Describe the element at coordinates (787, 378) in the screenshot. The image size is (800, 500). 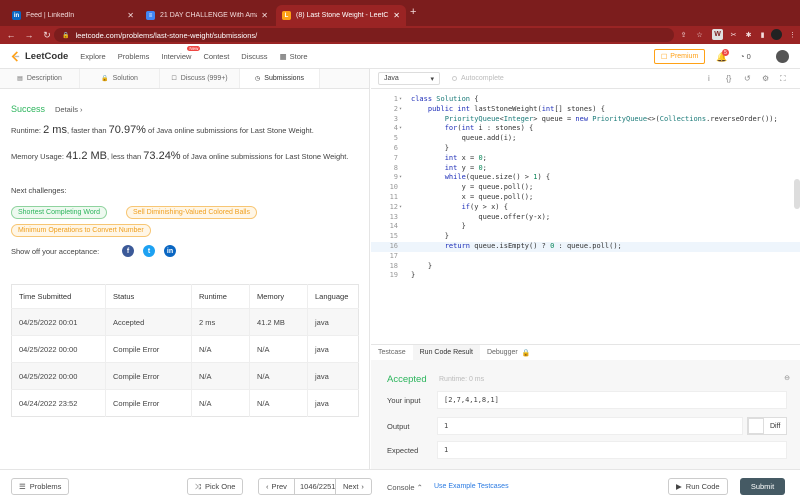
I see `collapse-icon: ⊖` at that location.